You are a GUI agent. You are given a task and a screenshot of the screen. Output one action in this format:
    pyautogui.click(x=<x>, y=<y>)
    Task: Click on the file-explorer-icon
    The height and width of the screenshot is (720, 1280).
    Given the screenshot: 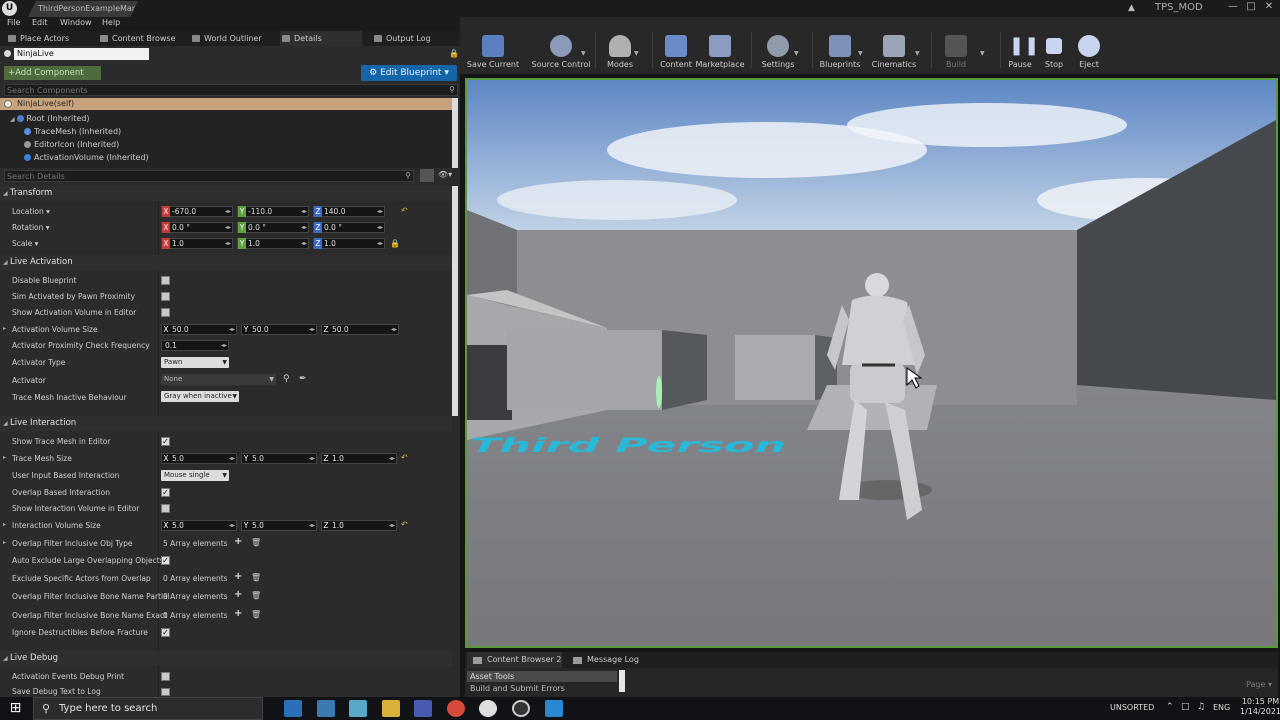 What is the action you would take?
    pyautogui.click(x=391, y=708)
    